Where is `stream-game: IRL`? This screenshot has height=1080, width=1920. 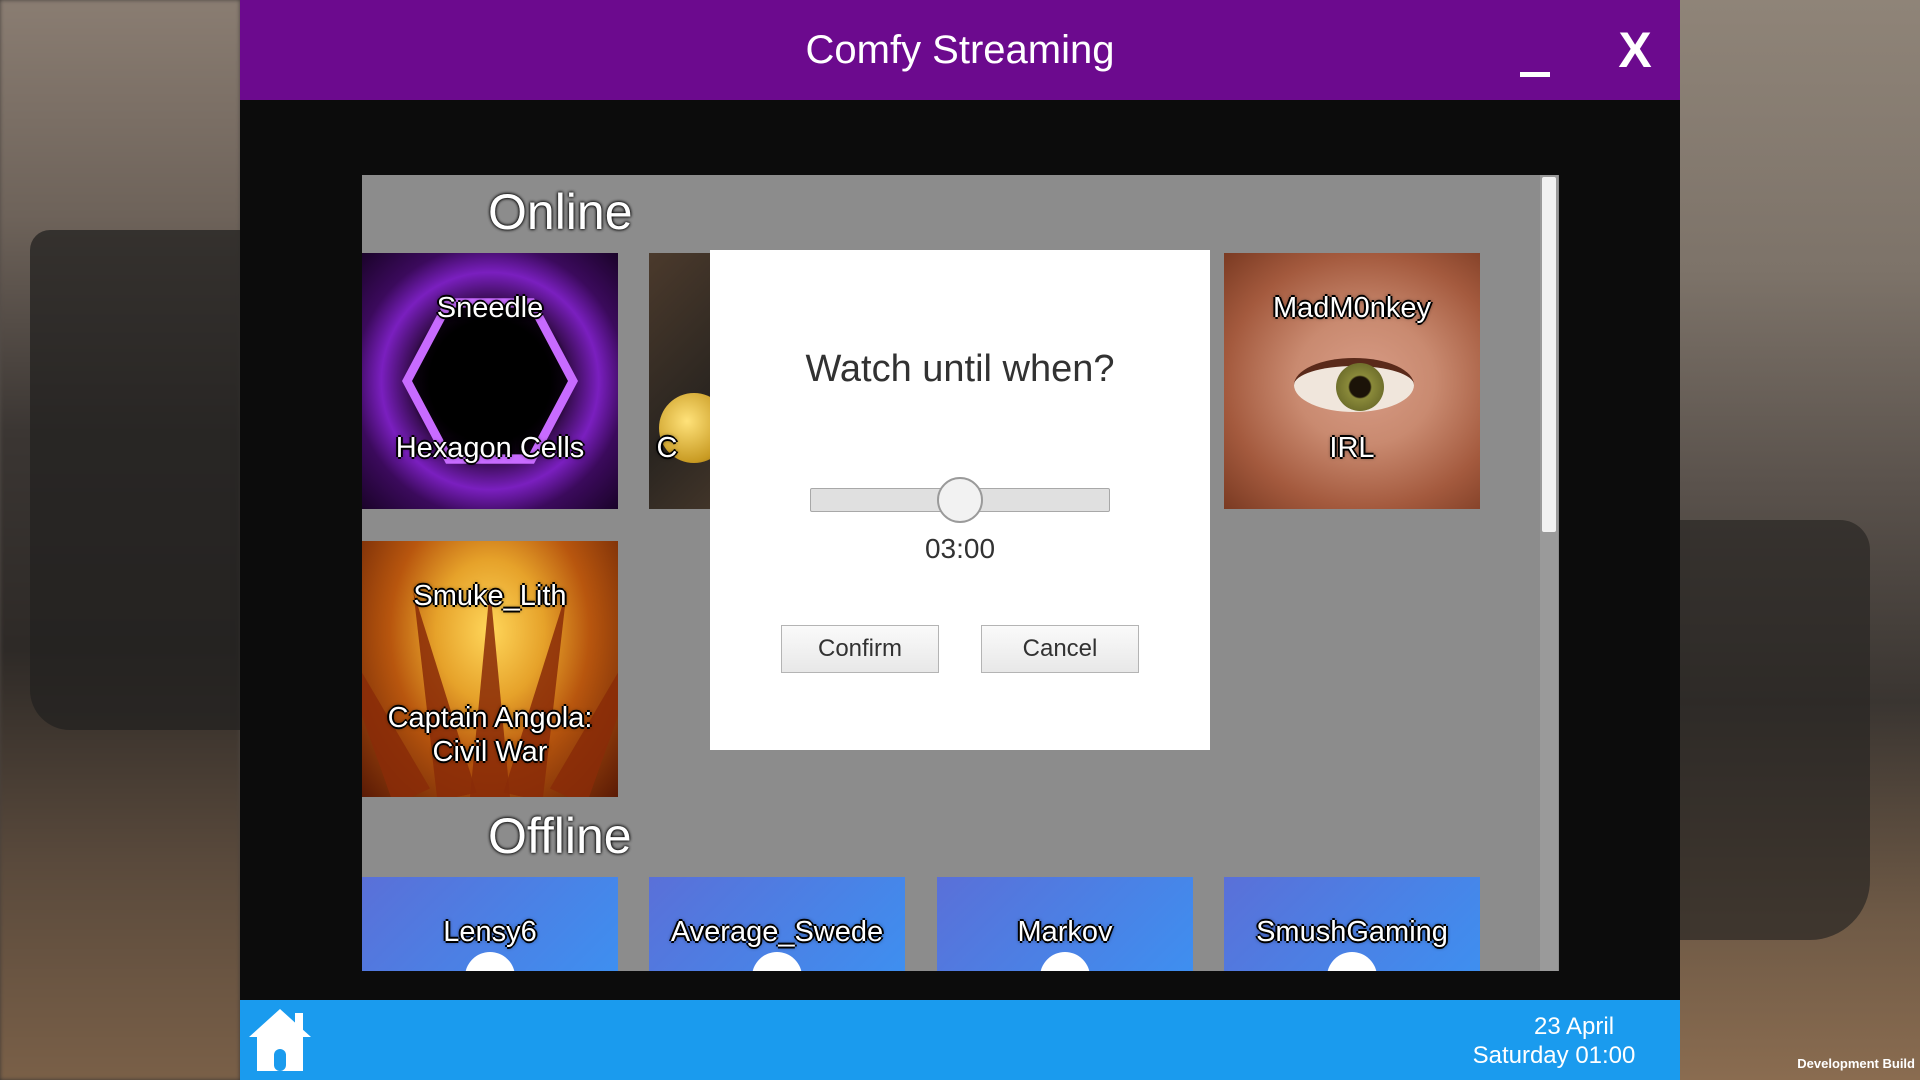 stream-game: IRL is located at coordinates (1352, 448).